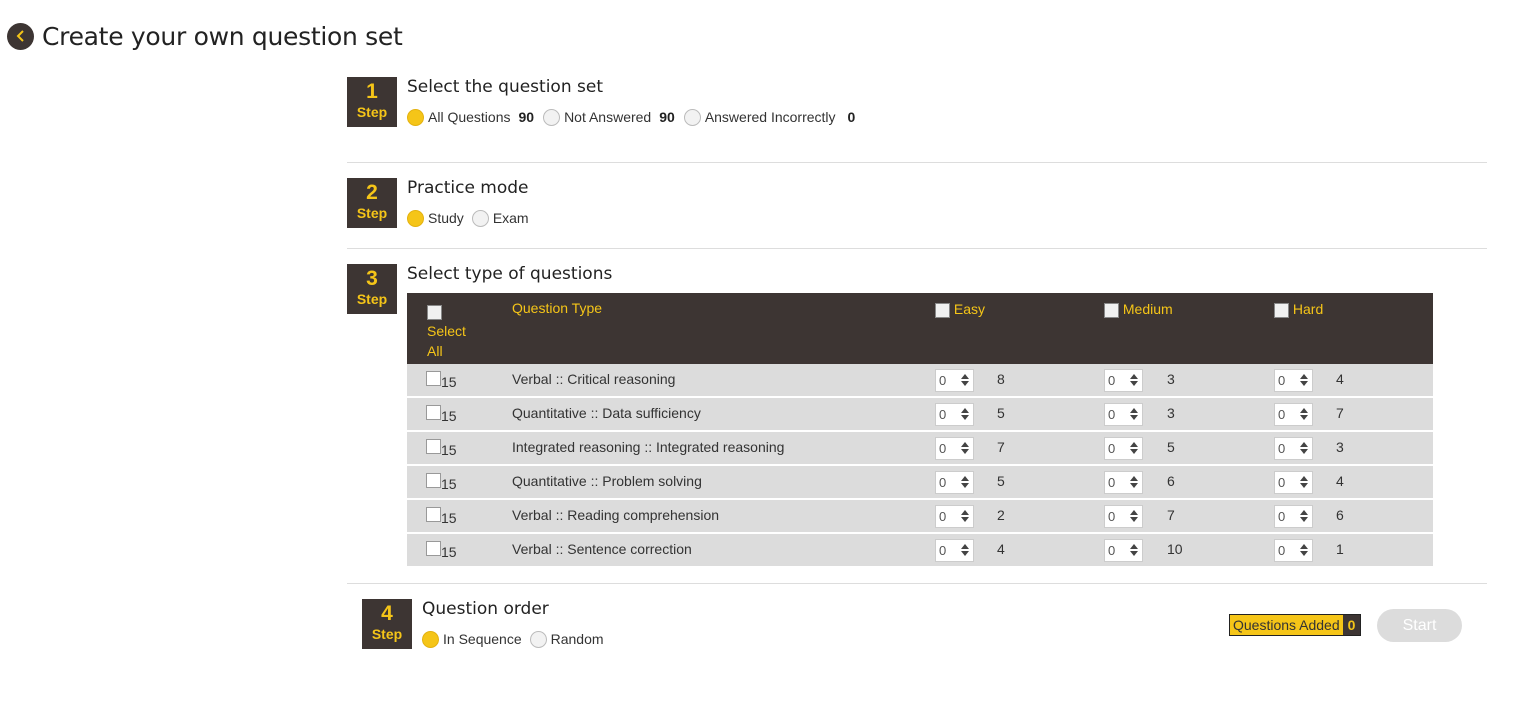 The width and height of the screenshot is (1538, 703). I want to click on medium-available: 5, so click(1171, 447).